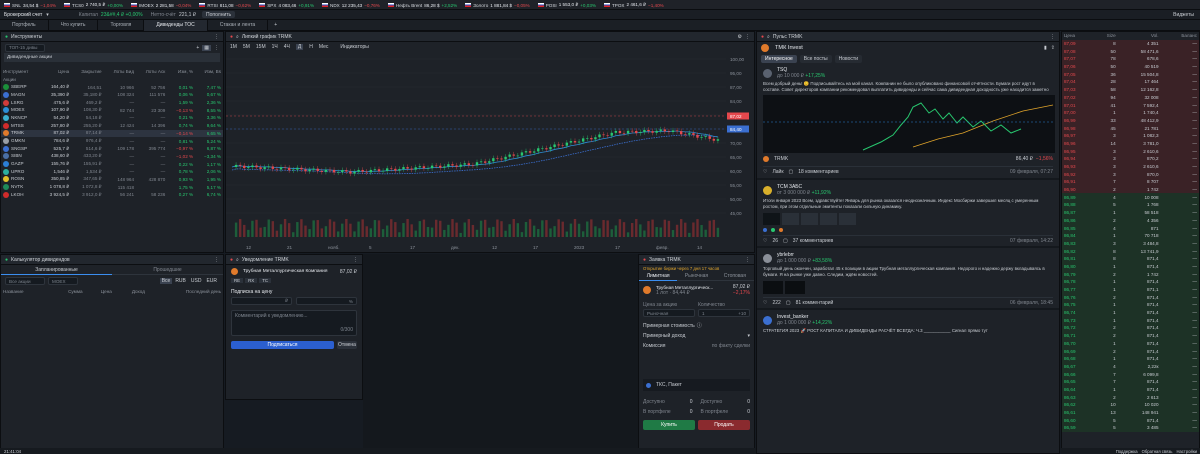 This screenshot has width=1200, height=454. Describe the element at coordinates (161, 4) in the screenshot. I see `ticker-item: IMOEX 2 281,58 −0,04%` at that location.